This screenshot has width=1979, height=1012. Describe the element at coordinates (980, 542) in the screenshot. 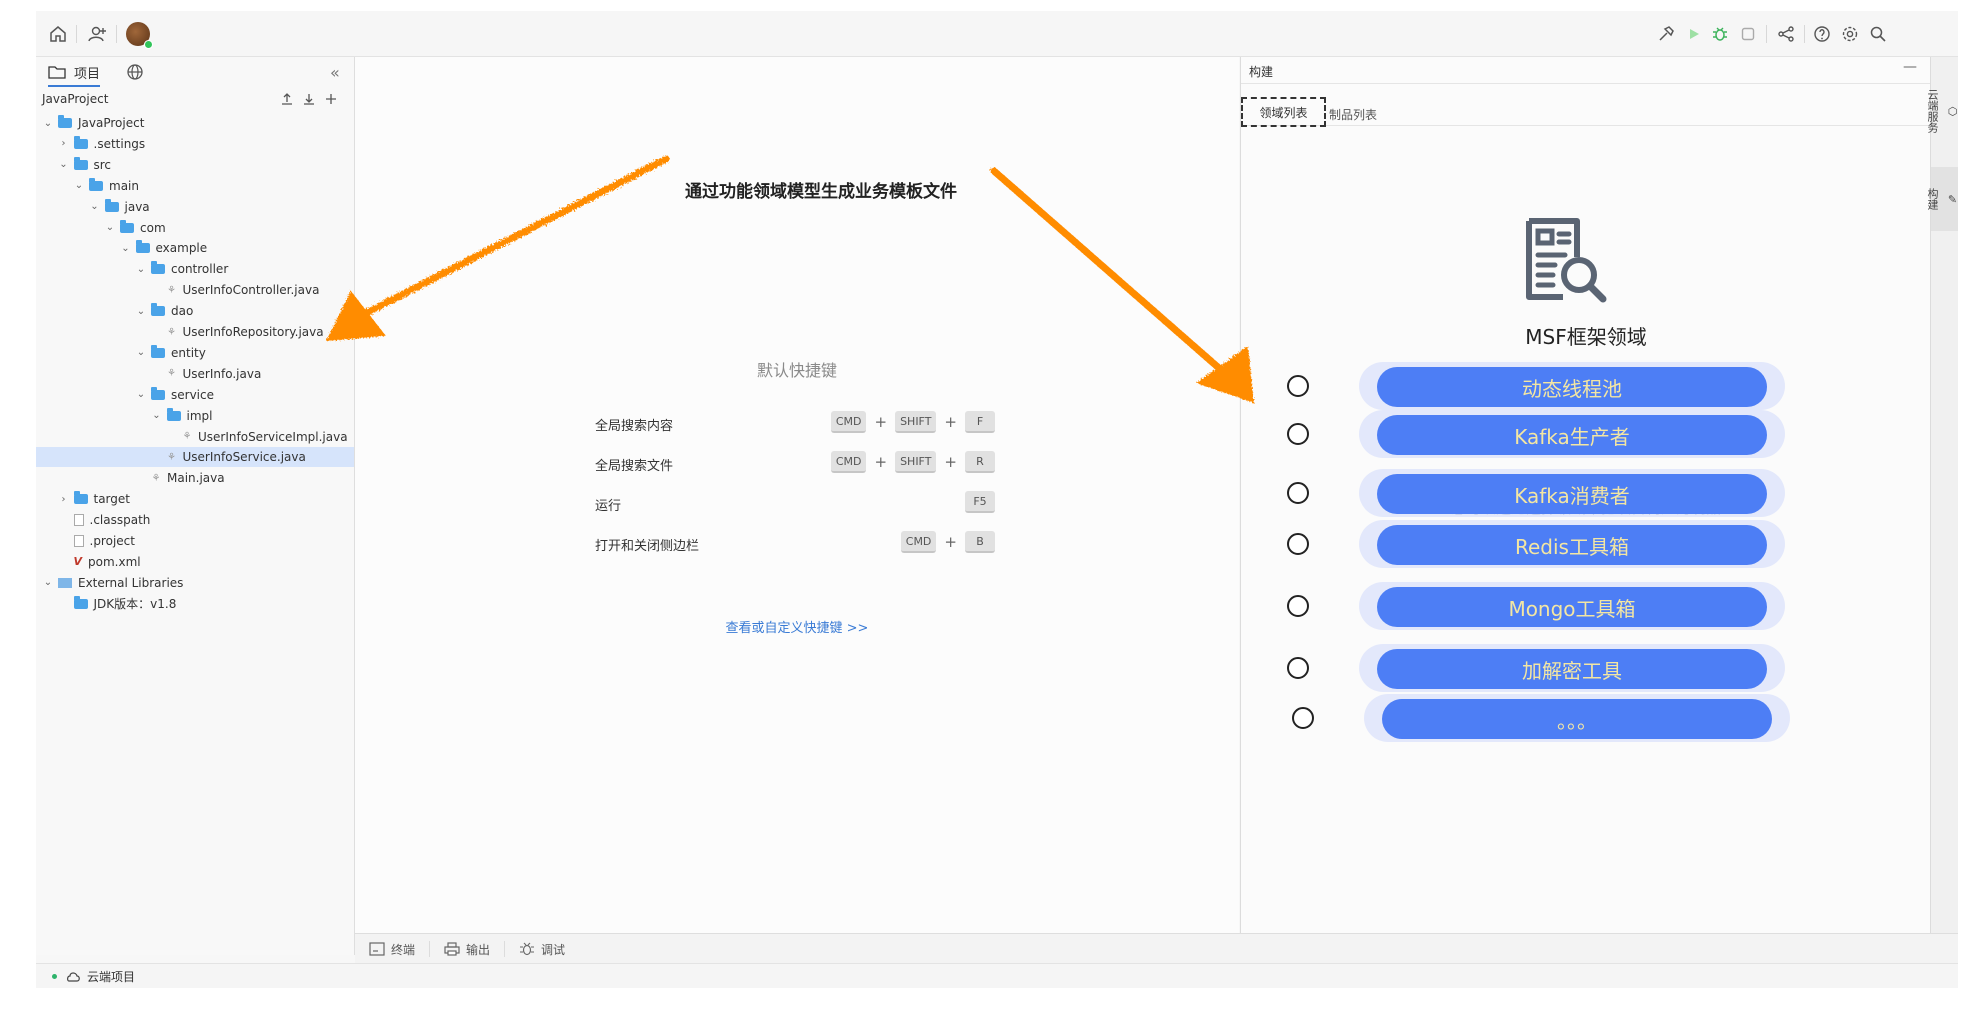

I see `key-cap: B` at that location.